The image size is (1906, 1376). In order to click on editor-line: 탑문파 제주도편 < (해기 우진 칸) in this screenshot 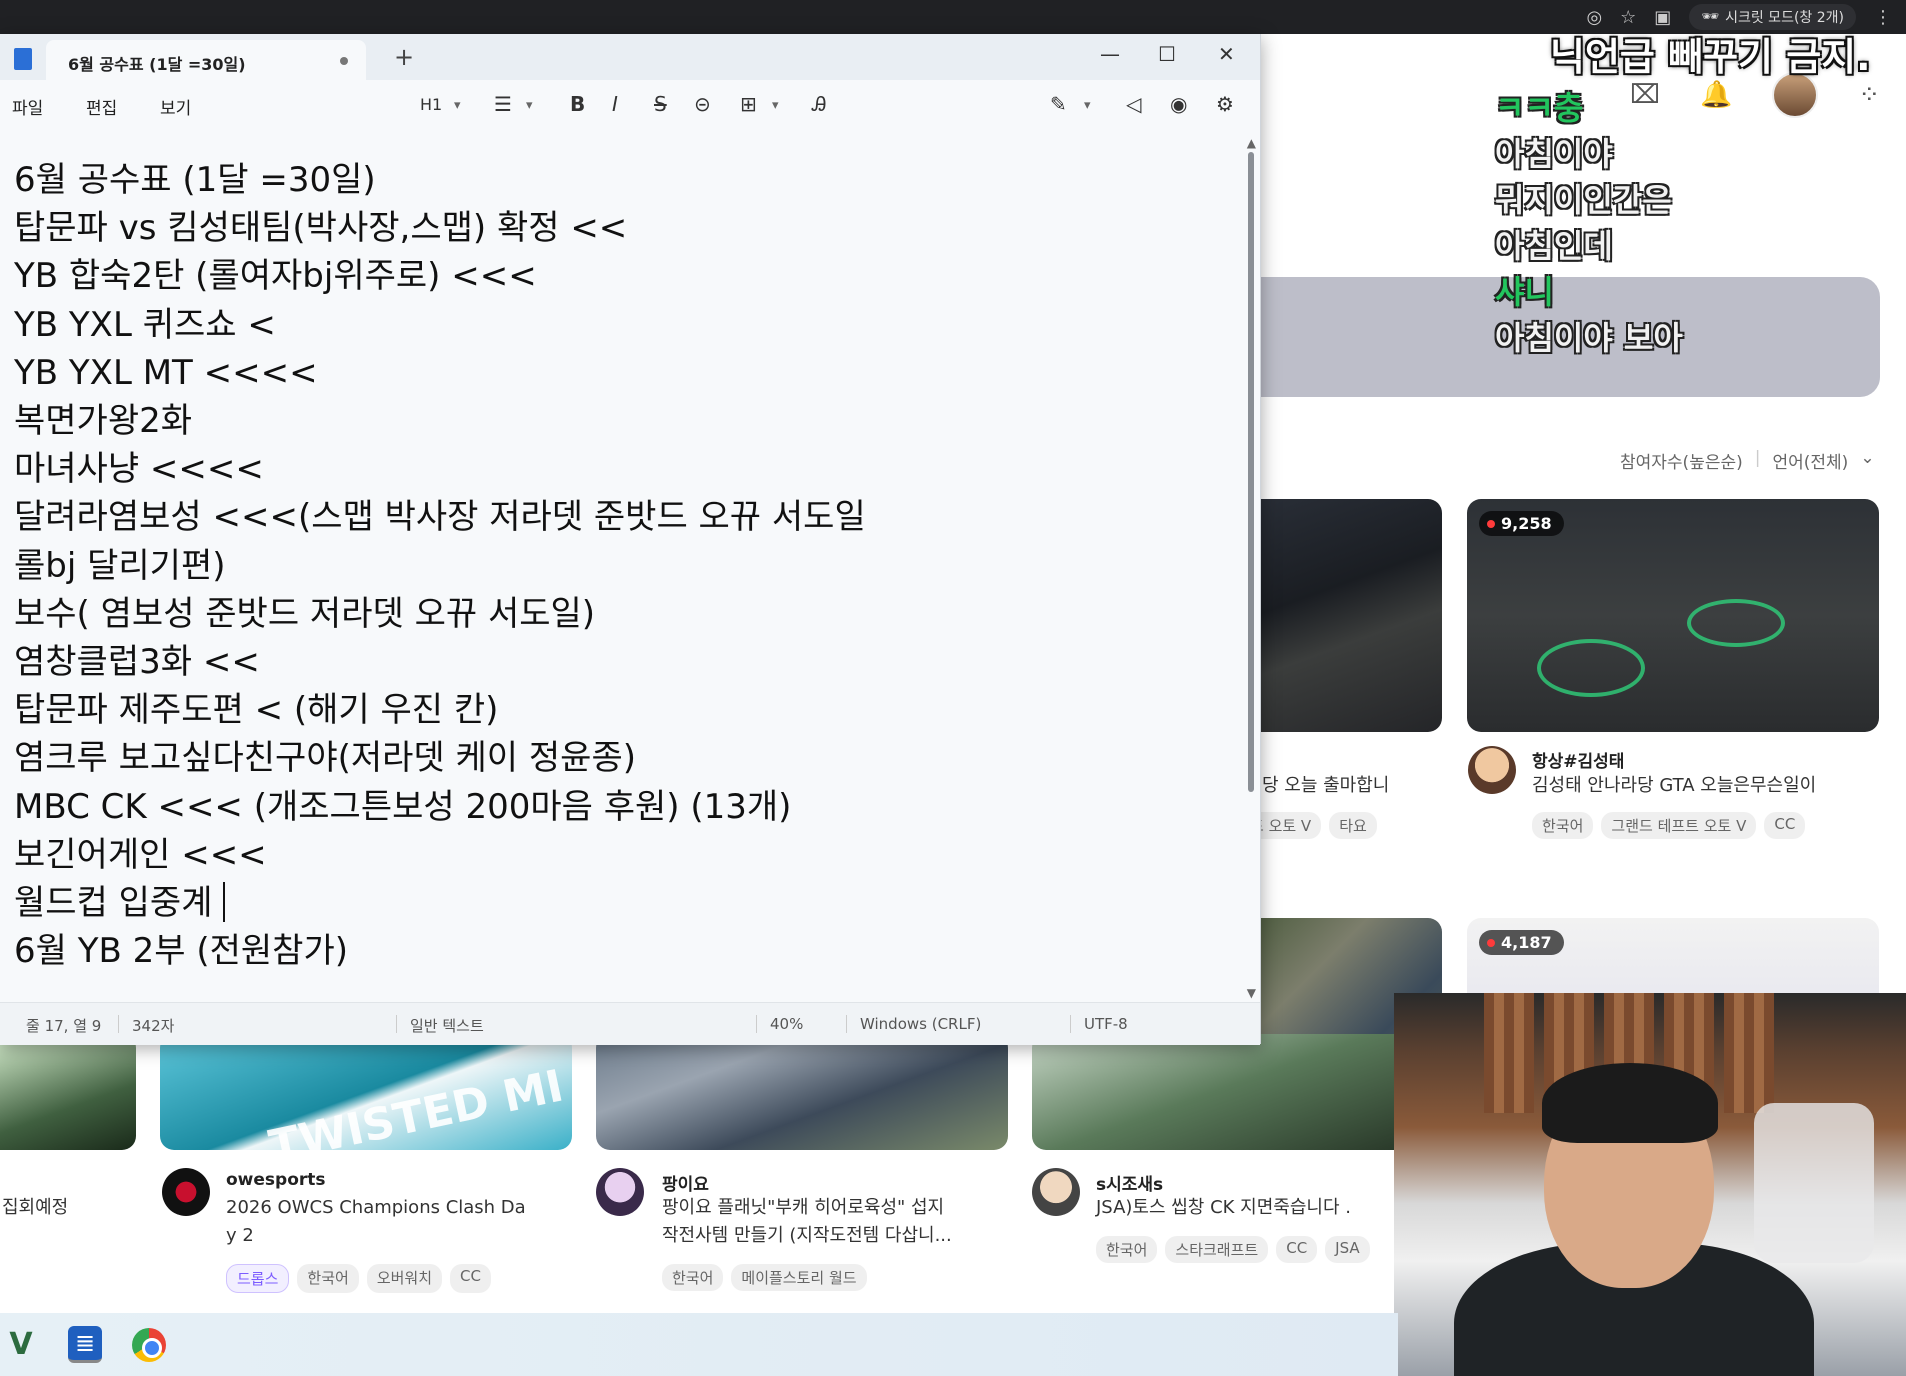, I will do `click(256, 710)`.